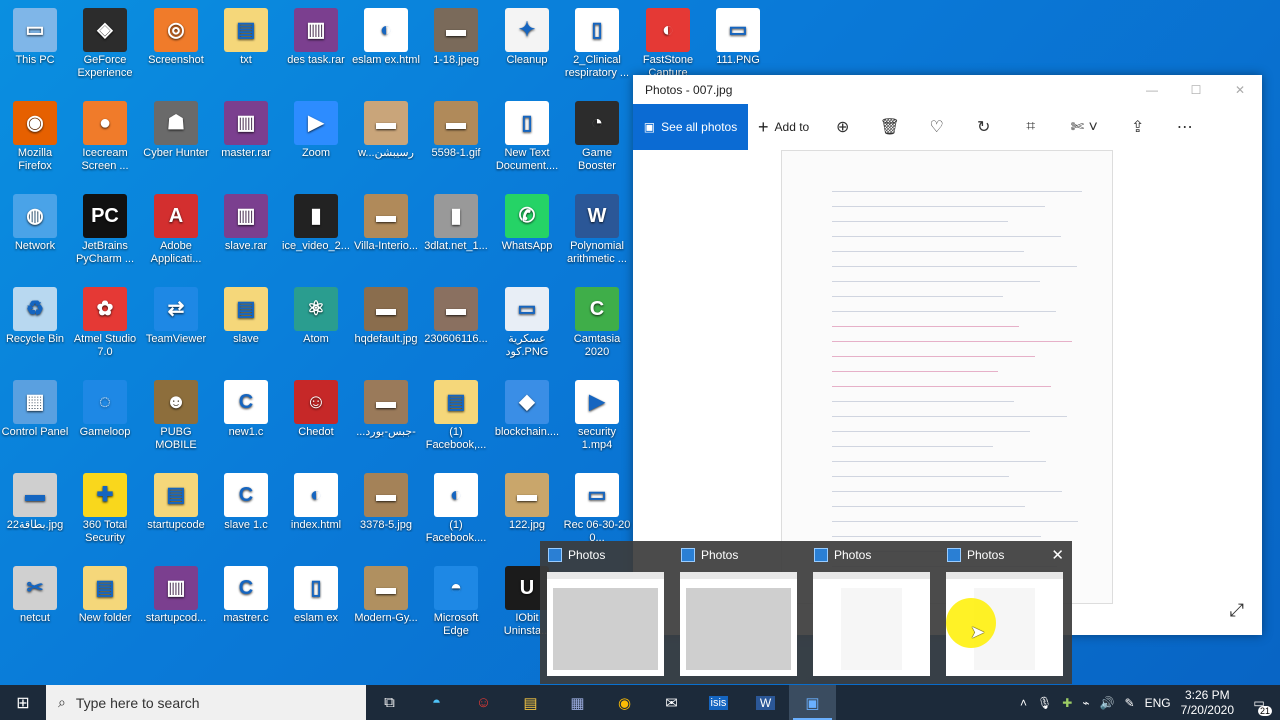 This screenshot has width=1280, height=720. What do you see at coordinates (812, 702) in the screenshot?
I see `taskbar-photos: ▣` at bounding box center [812, 702].